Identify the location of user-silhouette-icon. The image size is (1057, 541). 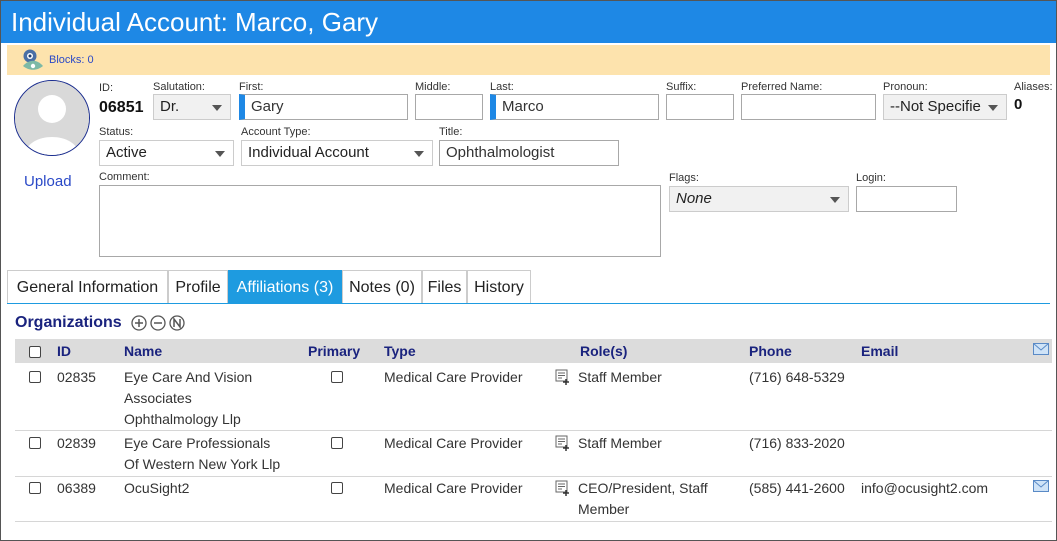
(52, 118).